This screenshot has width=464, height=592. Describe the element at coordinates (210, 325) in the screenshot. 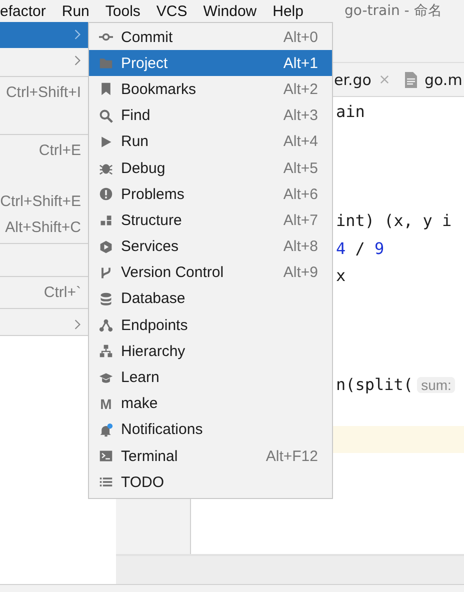

I see `menu-item: Endpoints` at that location.